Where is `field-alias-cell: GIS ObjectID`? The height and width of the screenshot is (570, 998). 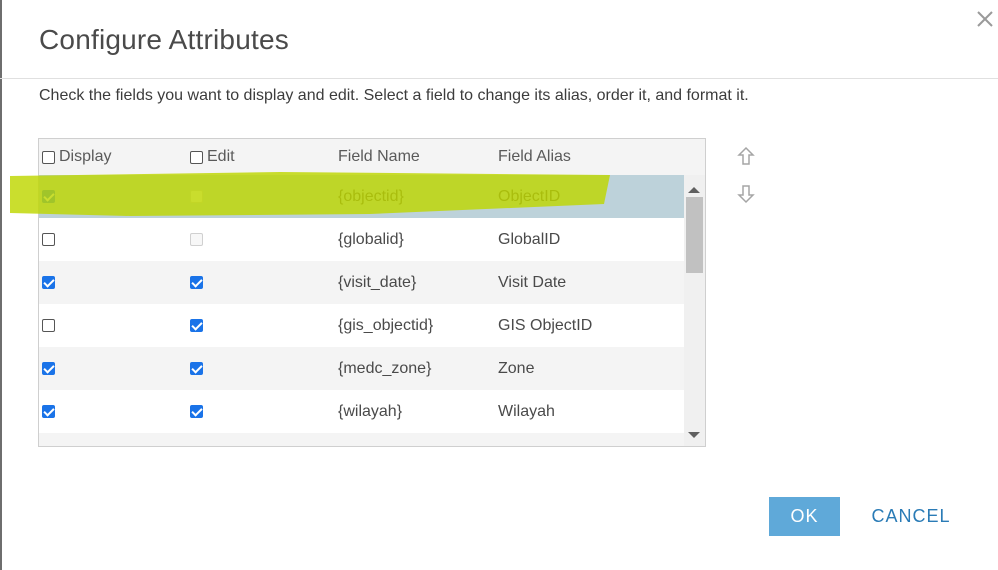 field-alias-cell: GIS ObjectID is located at coordinates (545, 325).